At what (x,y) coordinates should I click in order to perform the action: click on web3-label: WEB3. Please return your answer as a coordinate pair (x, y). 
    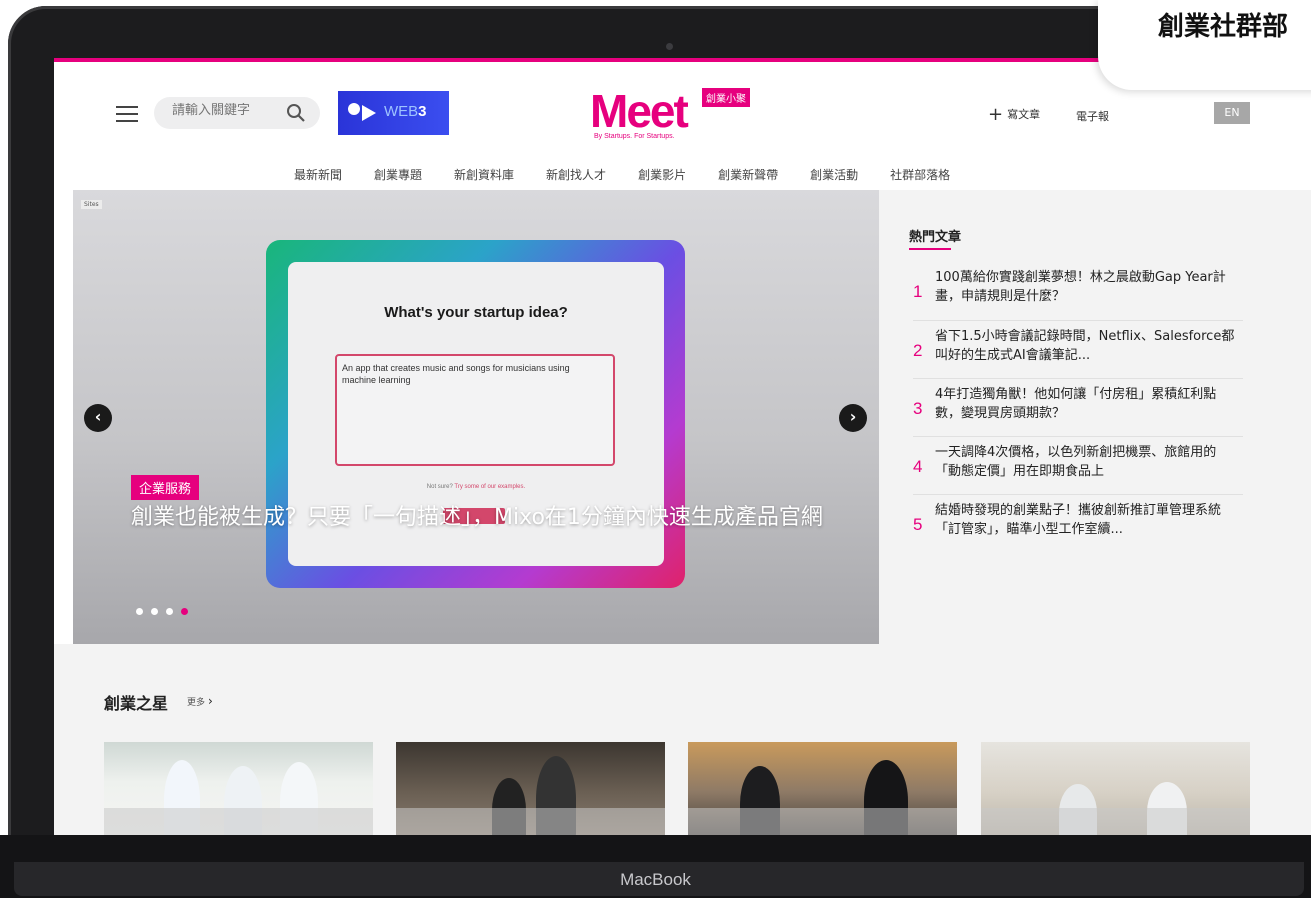
    Looking at the image, I should click on (405, 111).